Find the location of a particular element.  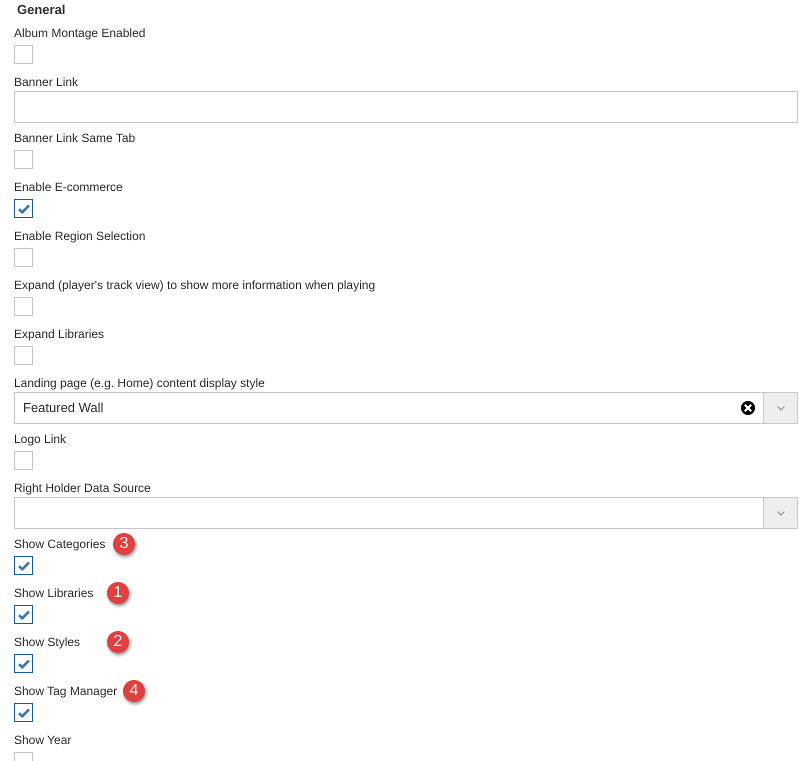

field-label: Enable Region Selection is located at coordinates (80, 236).